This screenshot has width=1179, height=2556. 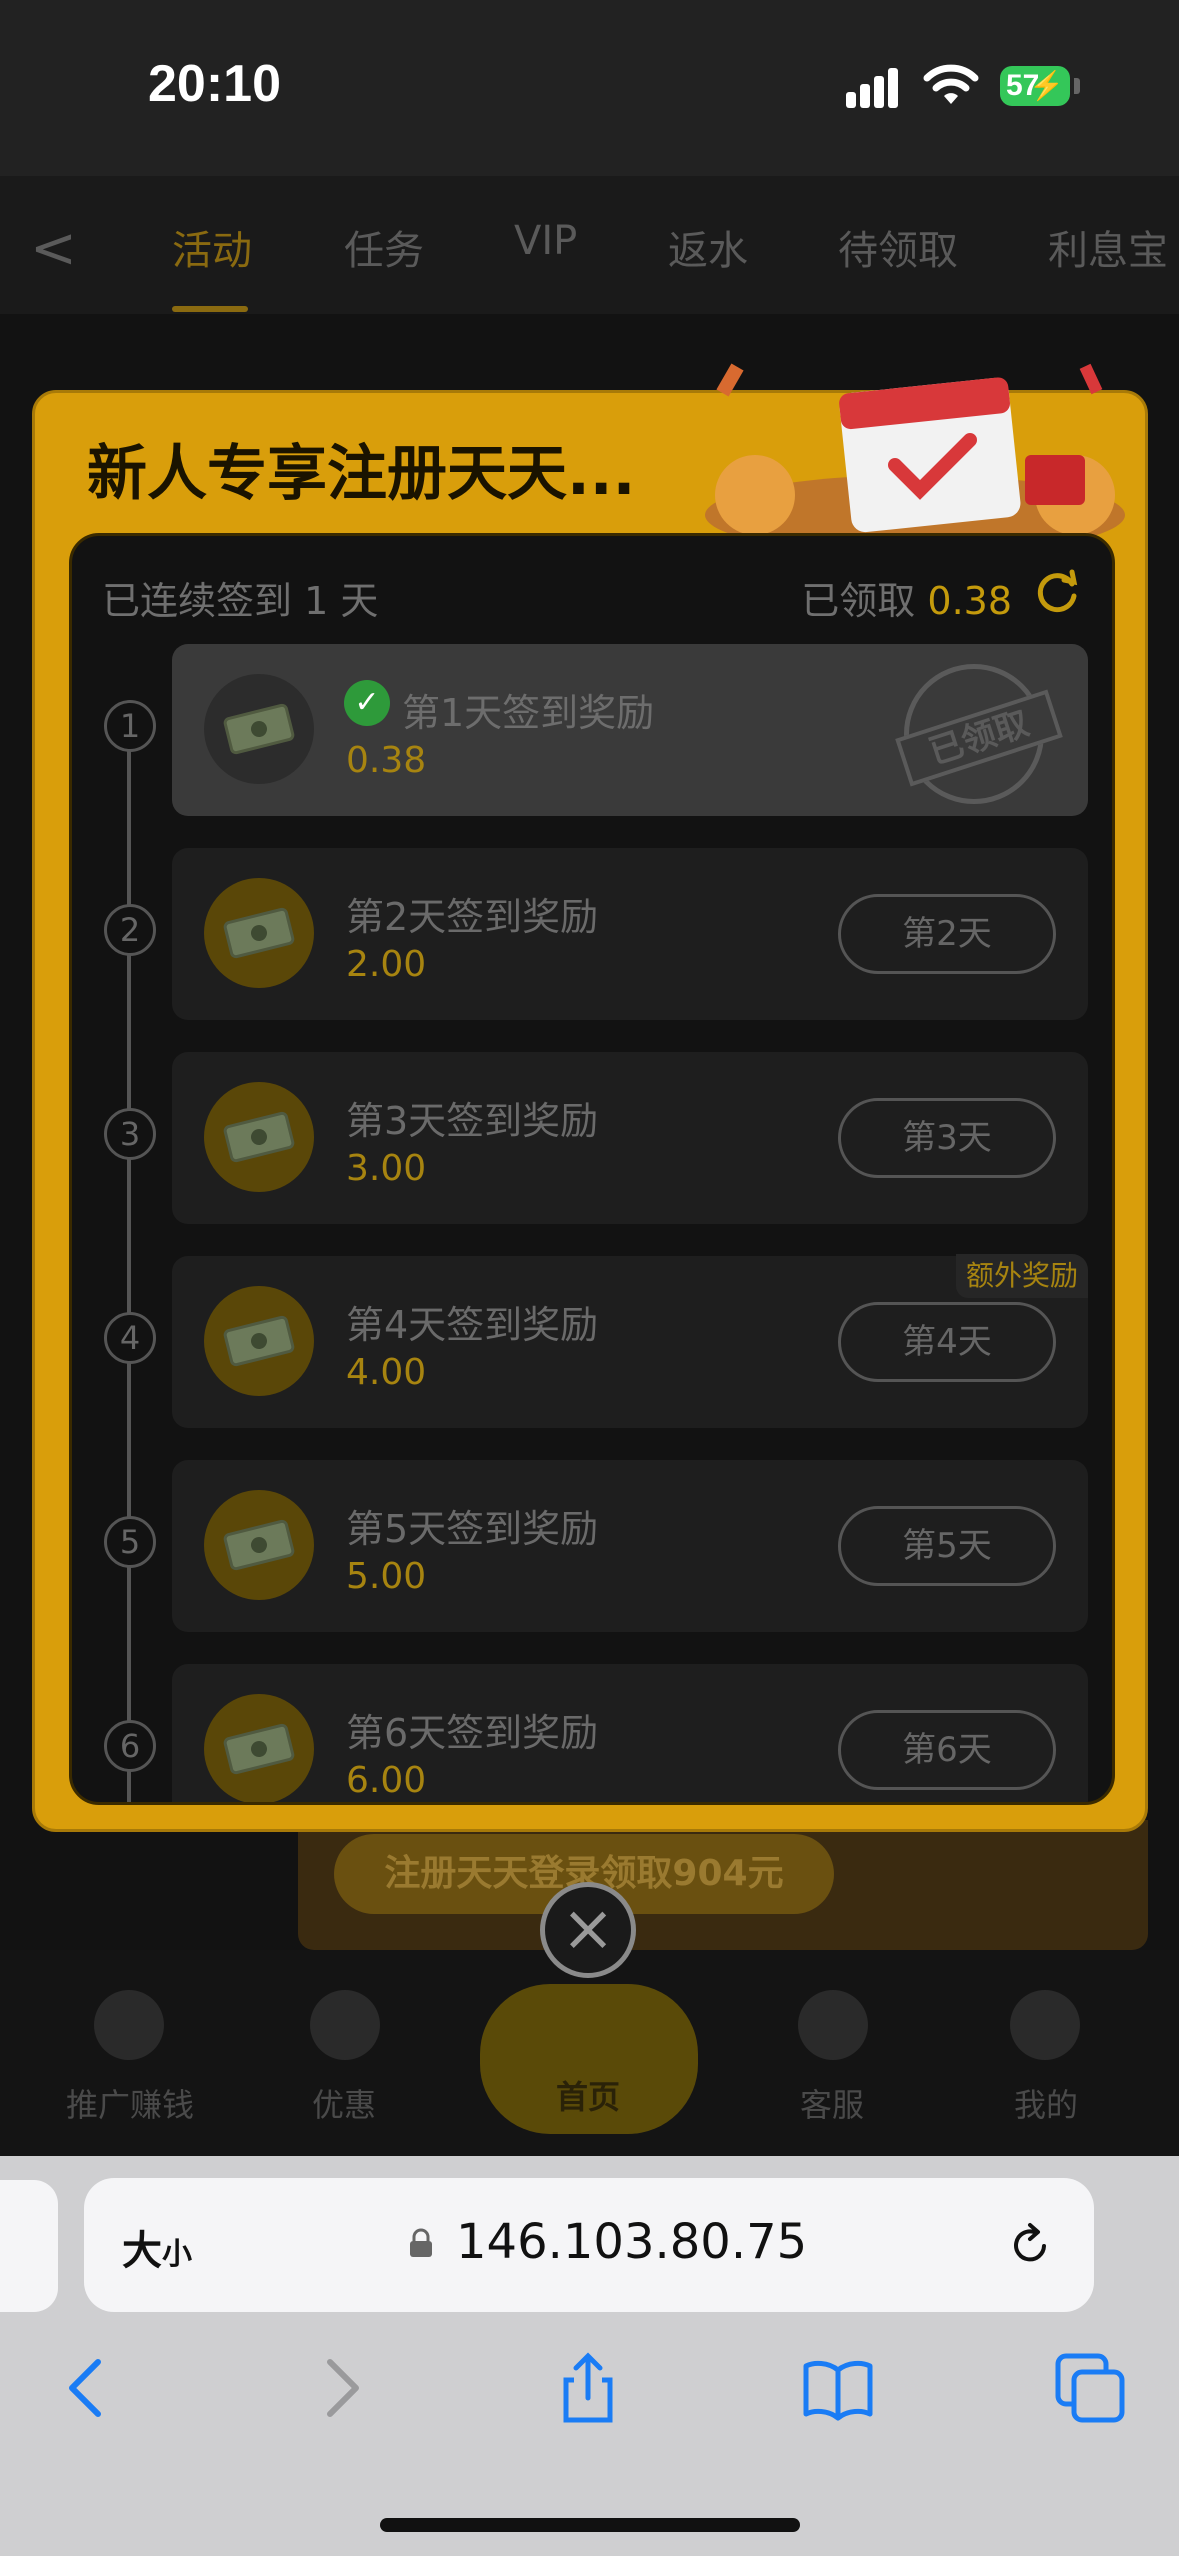 I want to click on day-button: 第2天, so click(x=947, y=934).